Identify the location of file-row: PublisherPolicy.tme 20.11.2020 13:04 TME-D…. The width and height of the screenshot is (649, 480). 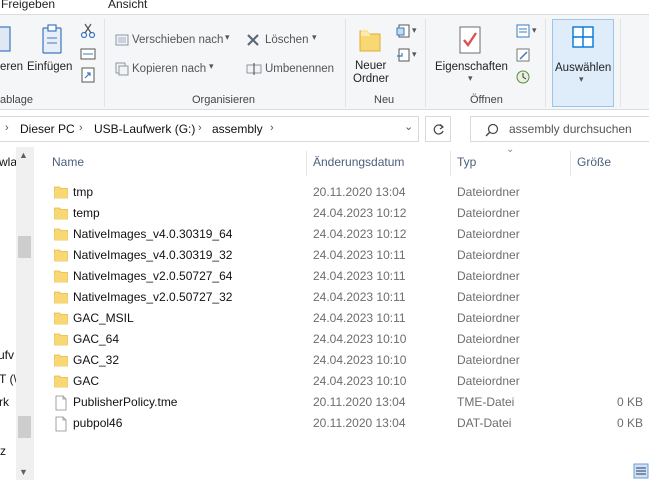
(341, 402).